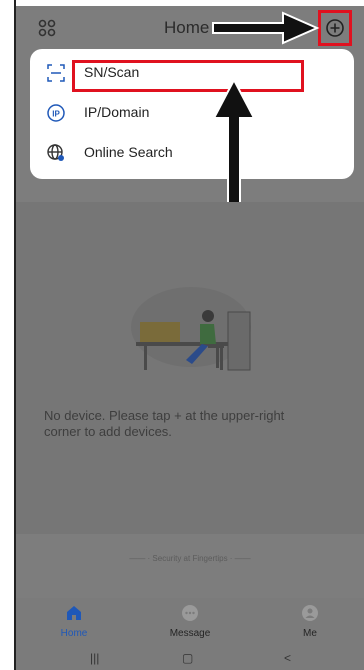 The height and width of the screenshot is (670, 364). Describe the element at coordinates (94, 658) in the screenshot. I see `recents-button: |||` at that location.